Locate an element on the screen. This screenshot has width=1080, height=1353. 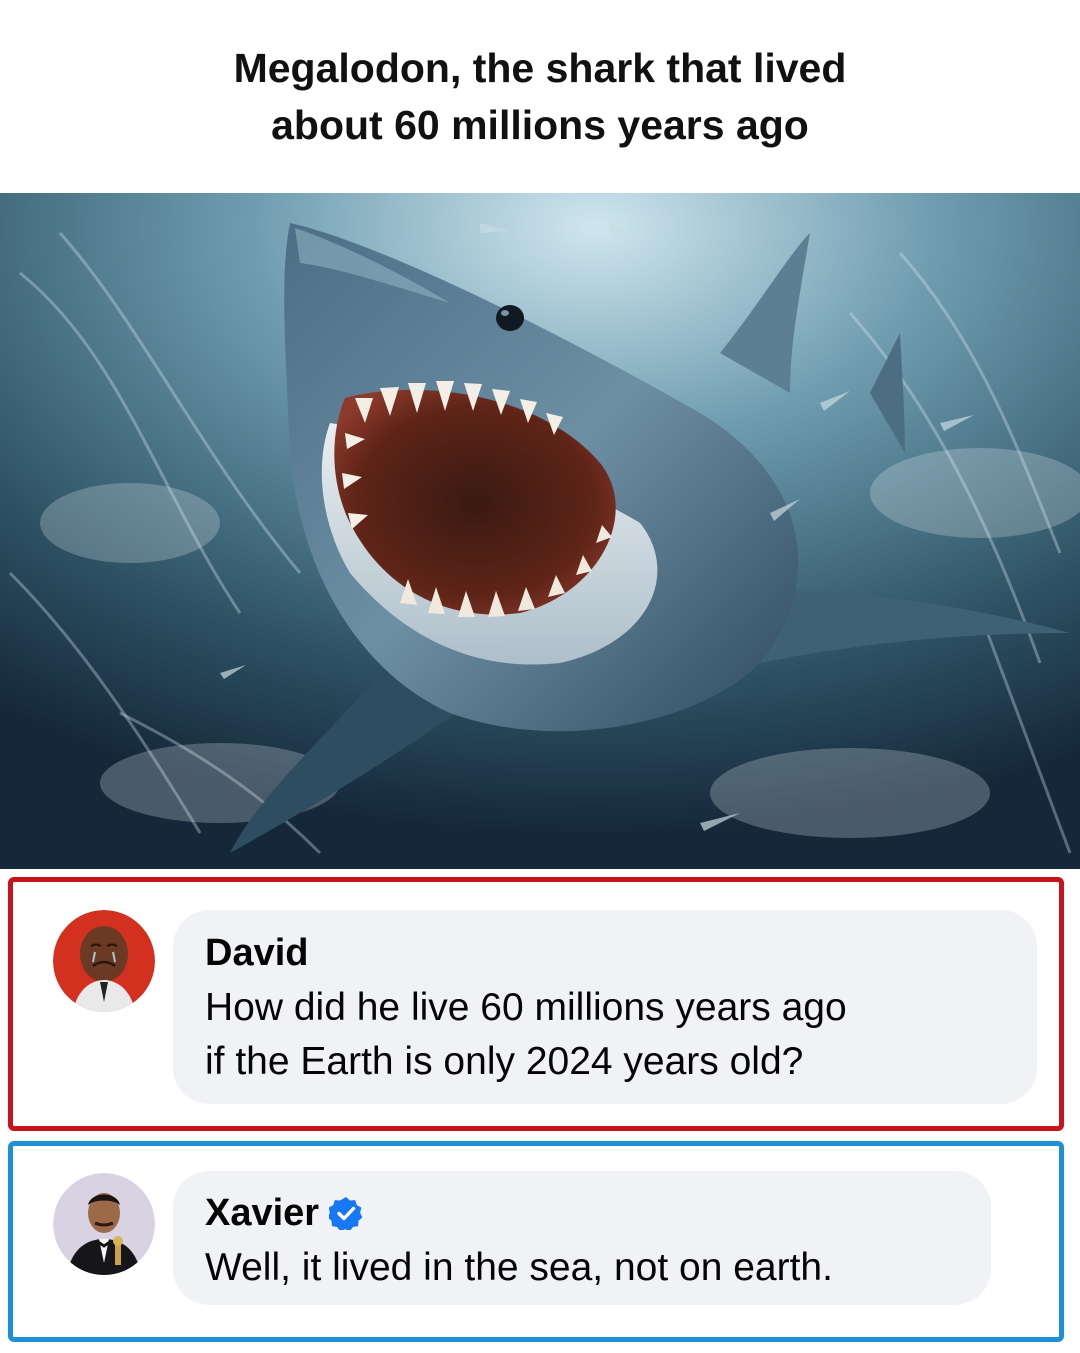
comment-text-line-1: How did he live 60 millions years ago is located at coordinates (526, 1007).